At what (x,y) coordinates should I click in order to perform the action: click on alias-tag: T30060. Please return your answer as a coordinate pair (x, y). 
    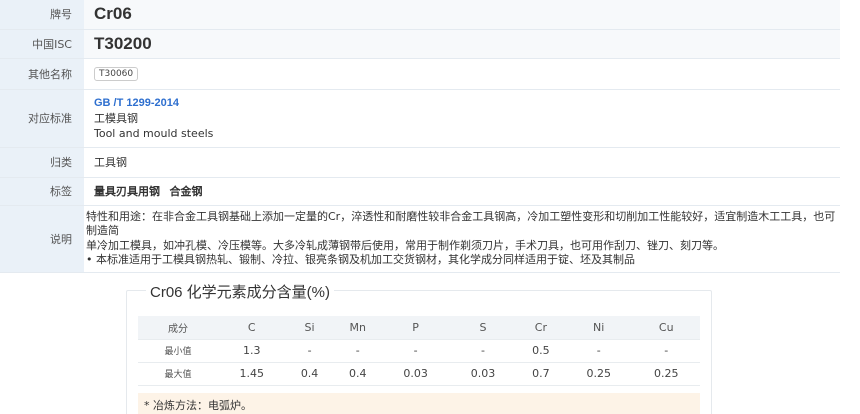
    Looking at the image, I should click on (116, 74).